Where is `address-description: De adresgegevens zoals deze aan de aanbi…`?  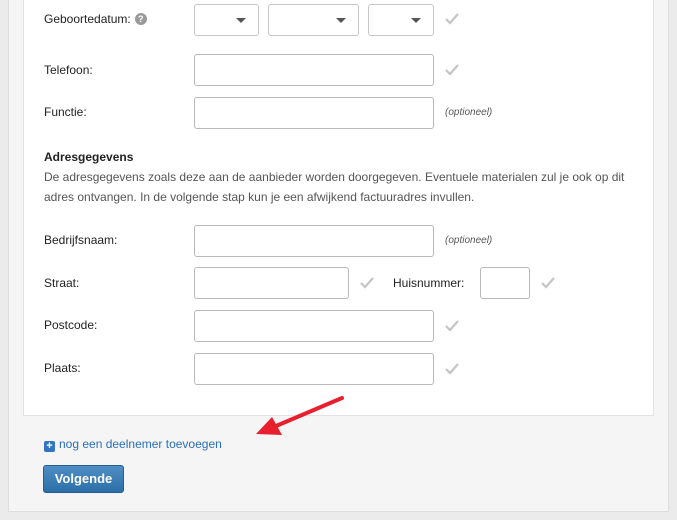
address-description: De adresgegevens zoals deze aan de aanbi… is located at coordinates (334, 187).